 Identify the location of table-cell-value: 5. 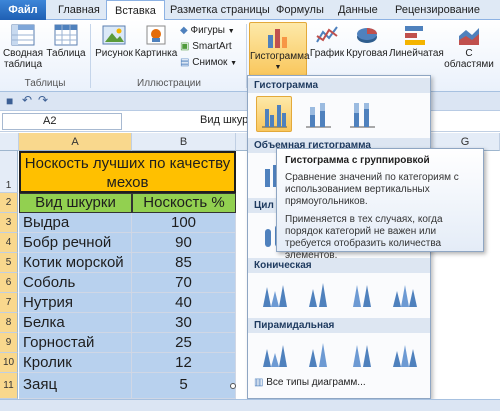
(184, 386).